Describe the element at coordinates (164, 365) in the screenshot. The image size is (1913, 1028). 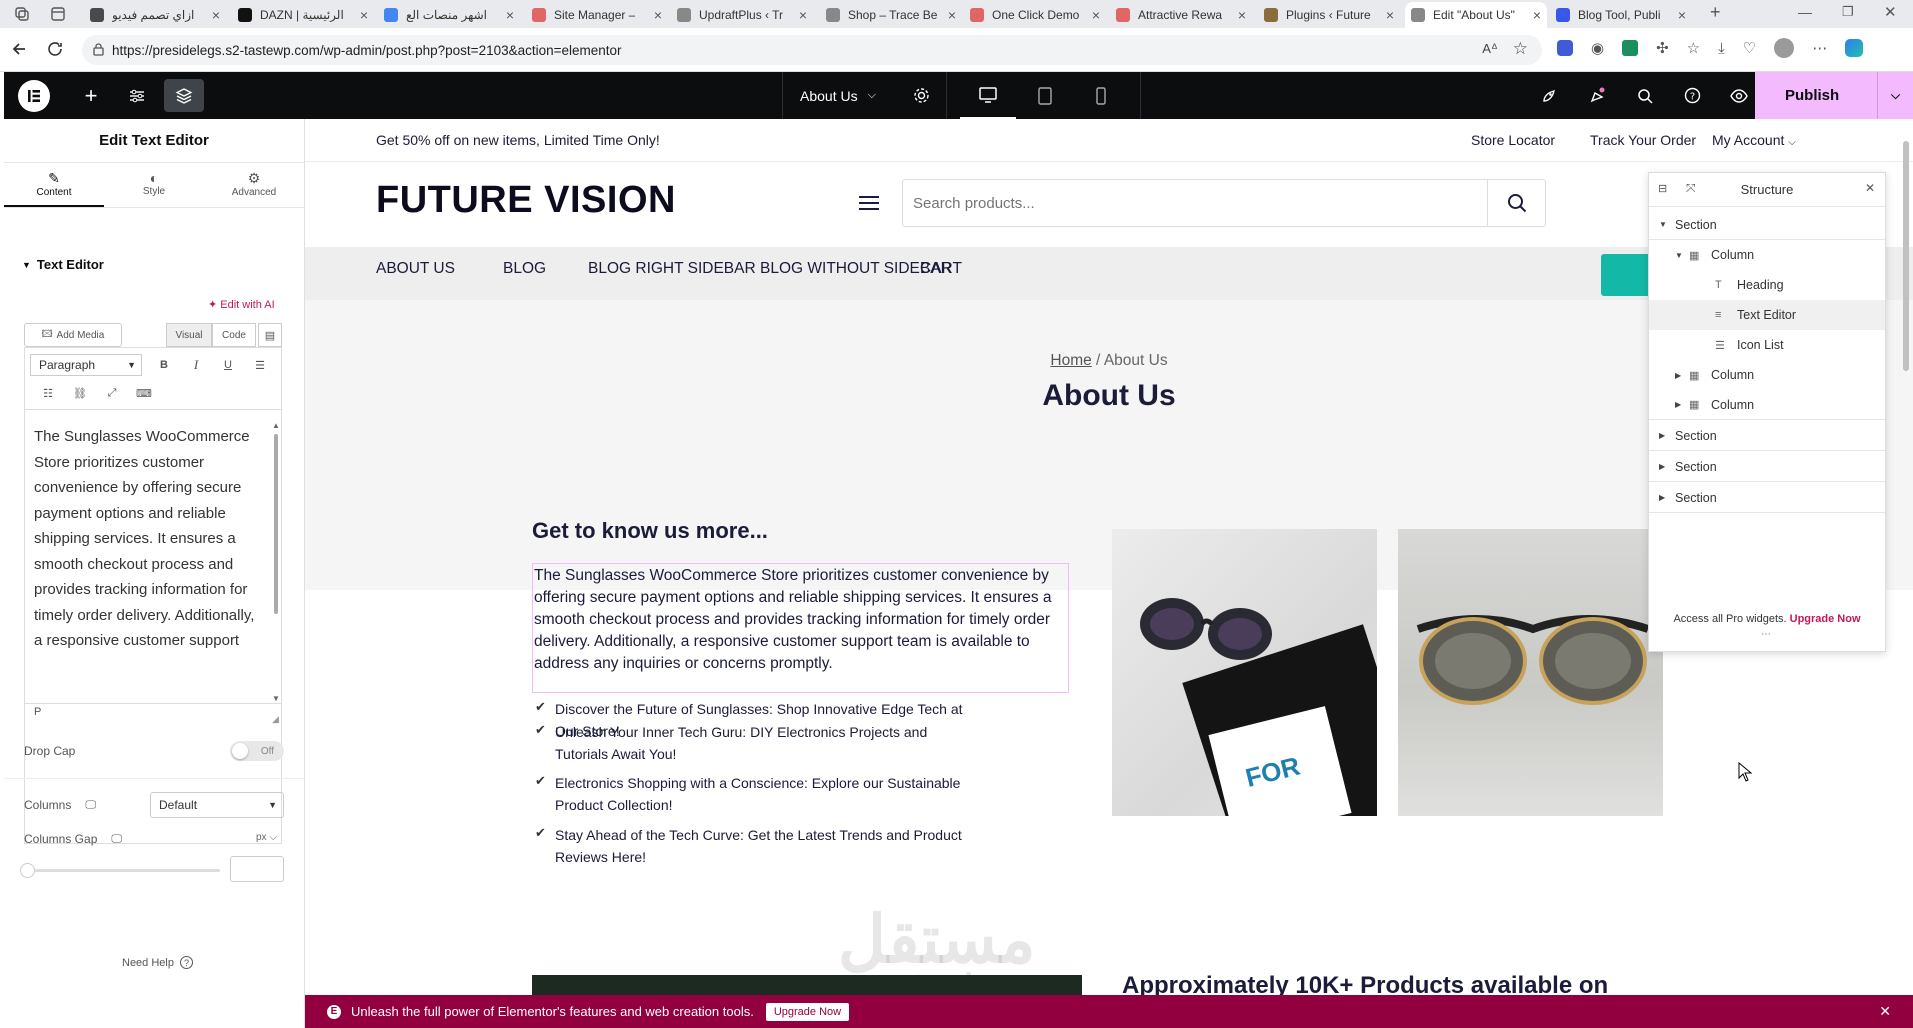
I see `bold-icon: B` at that location.